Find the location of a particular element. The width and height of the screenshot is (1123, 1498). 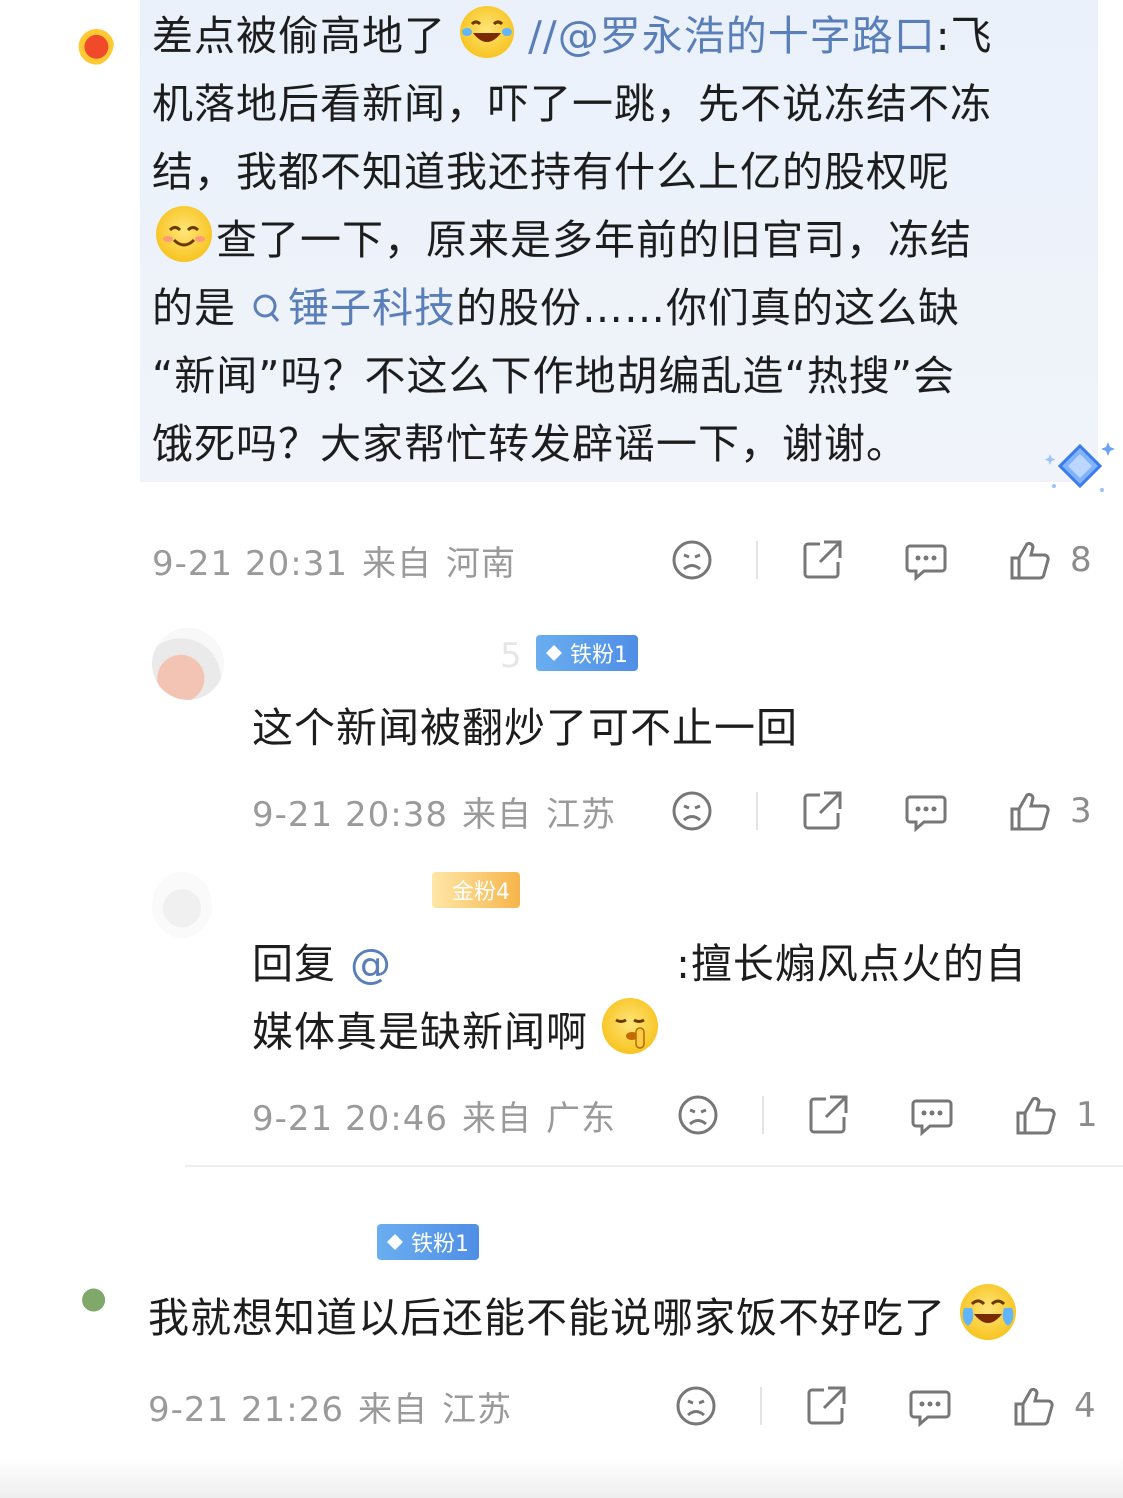

comment-text: 我就想知道以后还能不能说哪家饭不好吃了 is located at coordinates (628, 1318).